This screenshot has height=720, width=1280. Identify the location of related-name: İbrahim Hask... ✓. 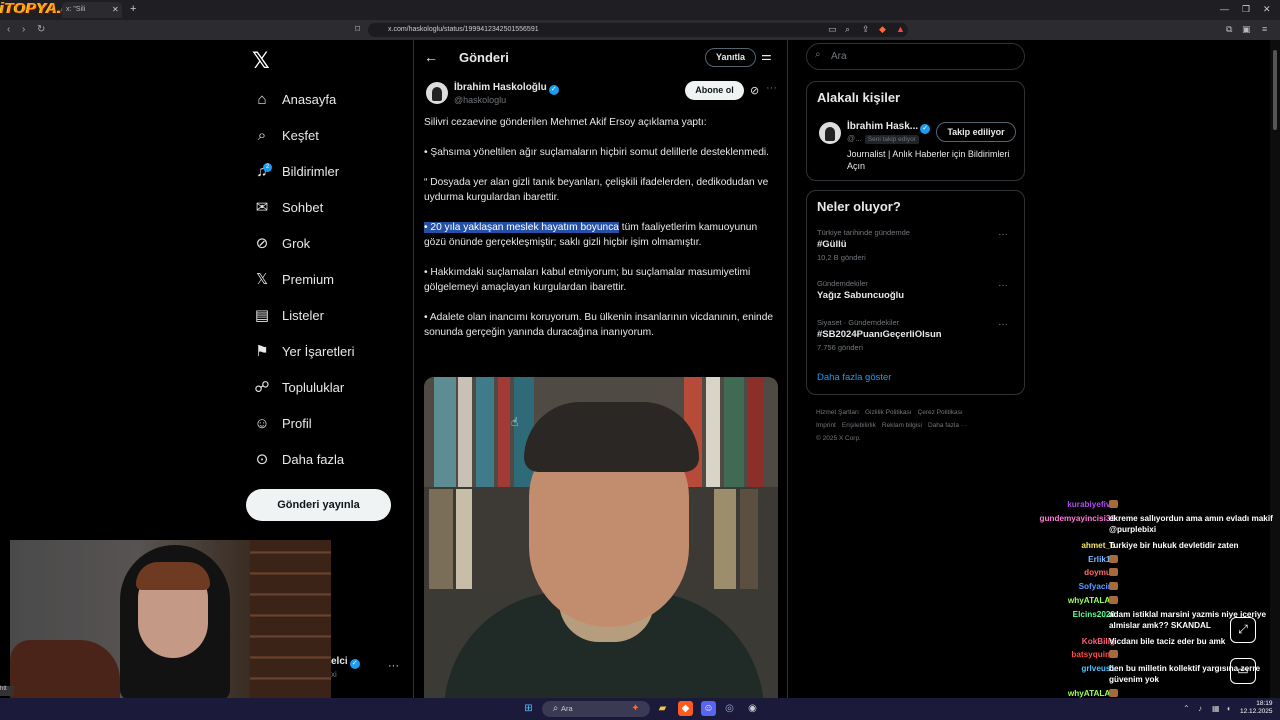
(889, 127).